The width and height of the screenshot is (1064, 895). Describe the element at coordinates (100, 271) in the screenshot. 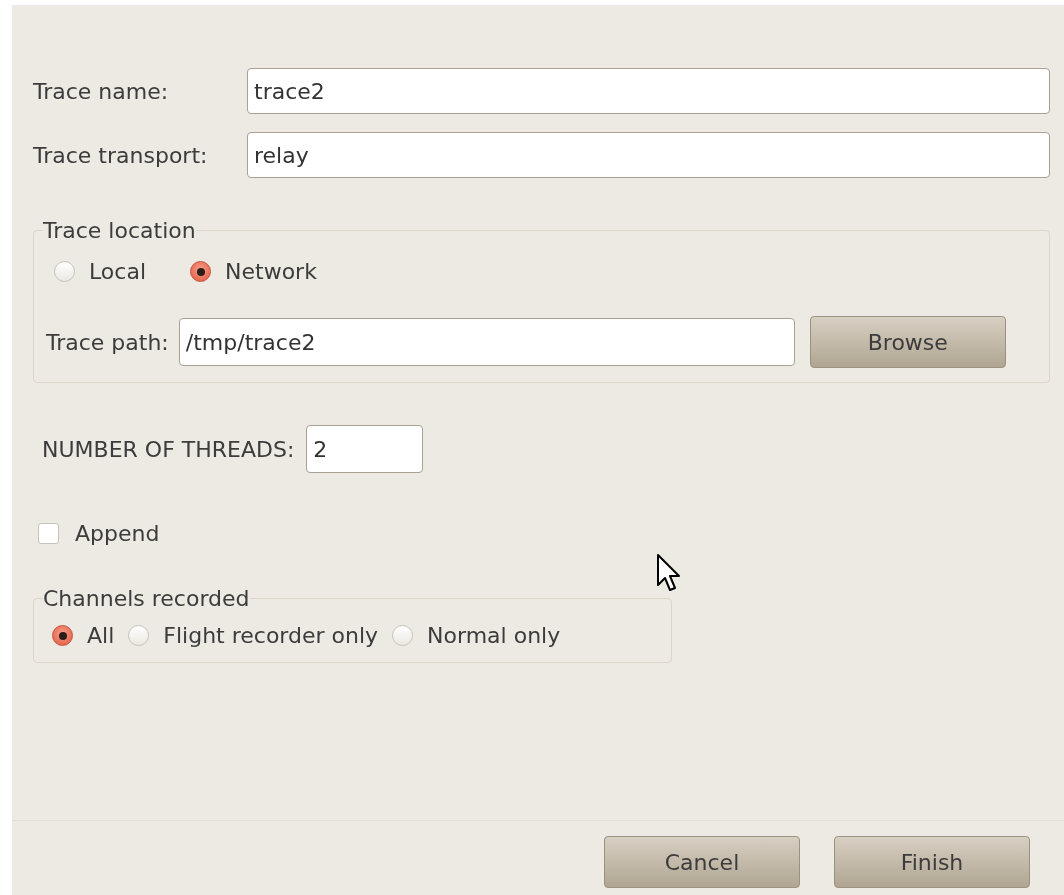

I see `radio-option: Local` at that location.